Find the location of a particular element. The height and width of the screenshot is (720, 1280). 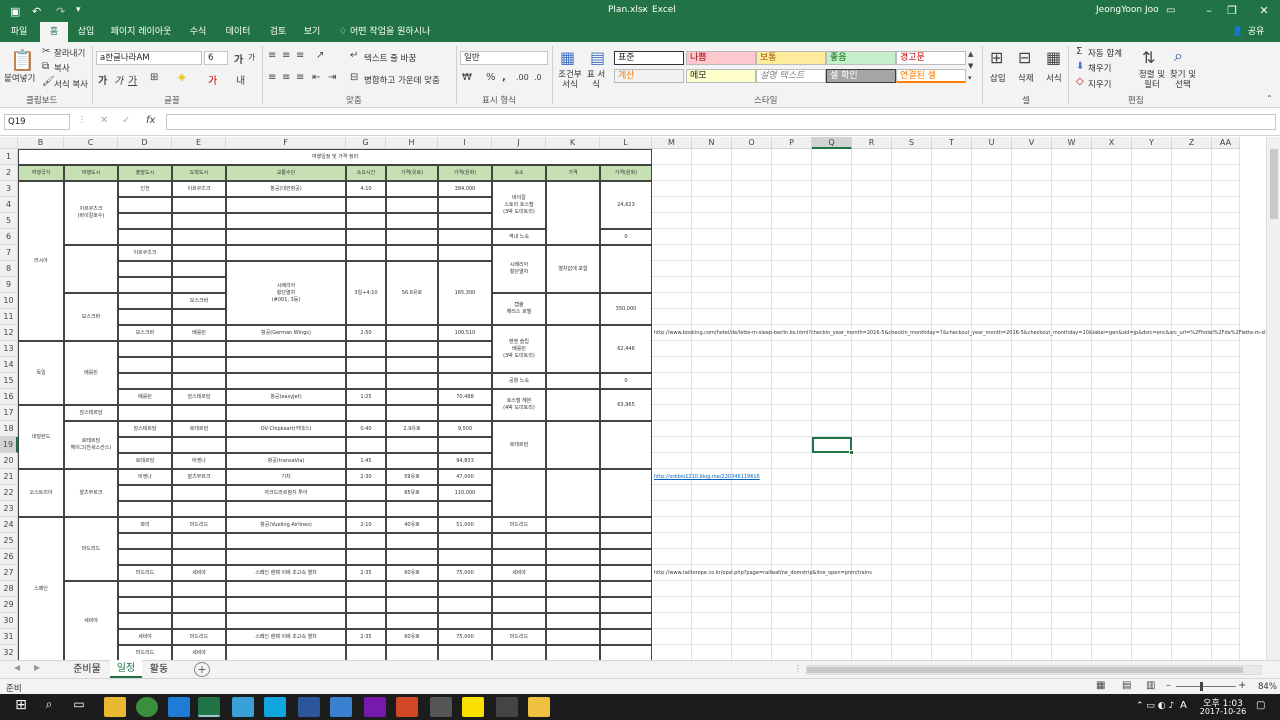

time-cell: 1:25 is located at coordinates (366, 397).